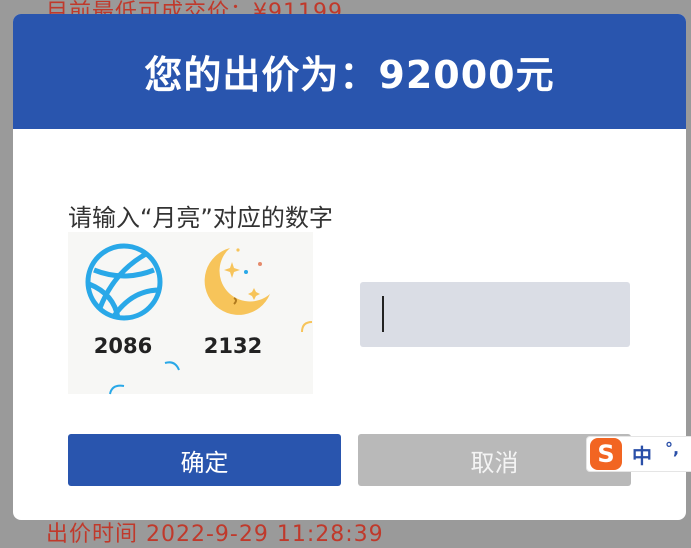  What do you see at coordinates (204, 460) in the screenshot?
I see `confirm-button: 确定` at bounding box center [204, 460].